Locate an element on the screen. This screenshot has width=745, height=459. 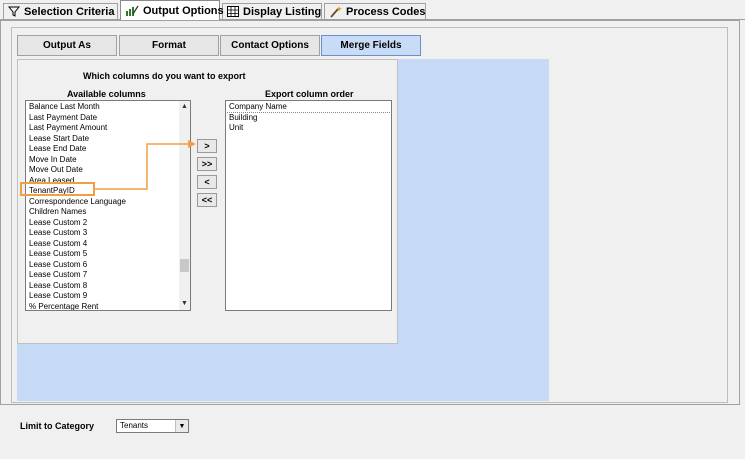
limit-category-label: Limit to Category is located at coordinates (57, 426).